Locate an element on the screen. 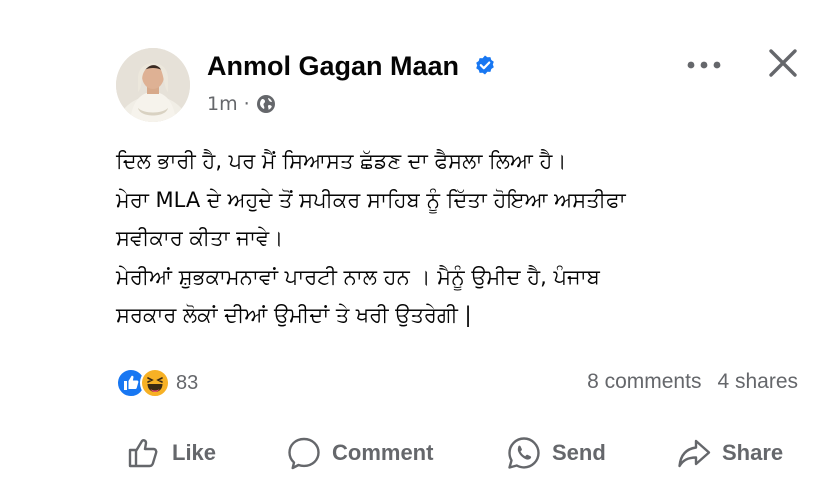 The width and height of the screenshot is (831, 504). comment-label: Comment is located at coordinates (383, 452).